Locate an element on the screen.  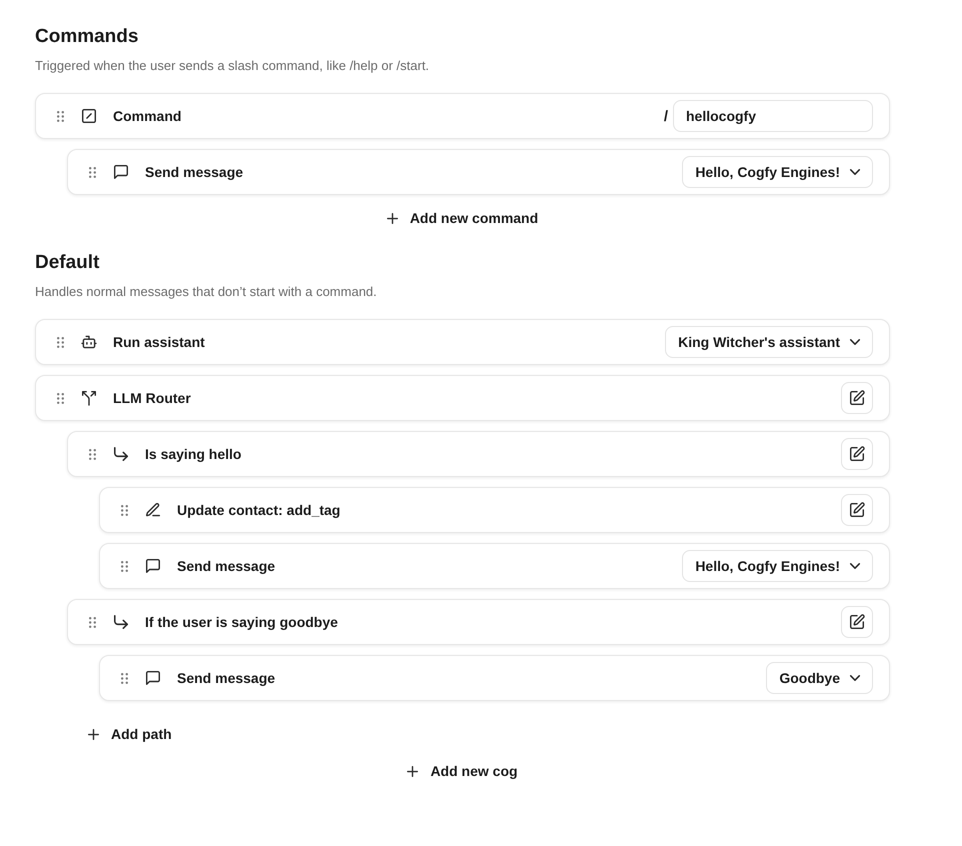
step-label: LLM Router is located at coordinates (152, 398).